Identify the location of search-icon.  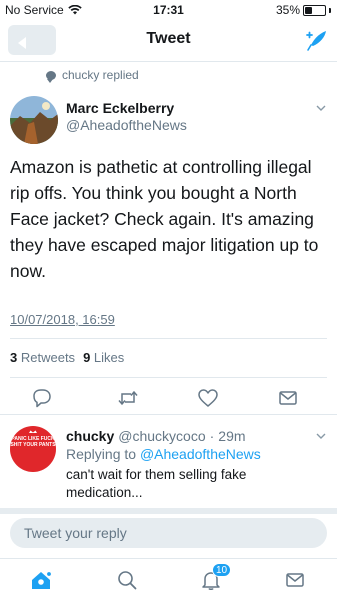
(127, 580).